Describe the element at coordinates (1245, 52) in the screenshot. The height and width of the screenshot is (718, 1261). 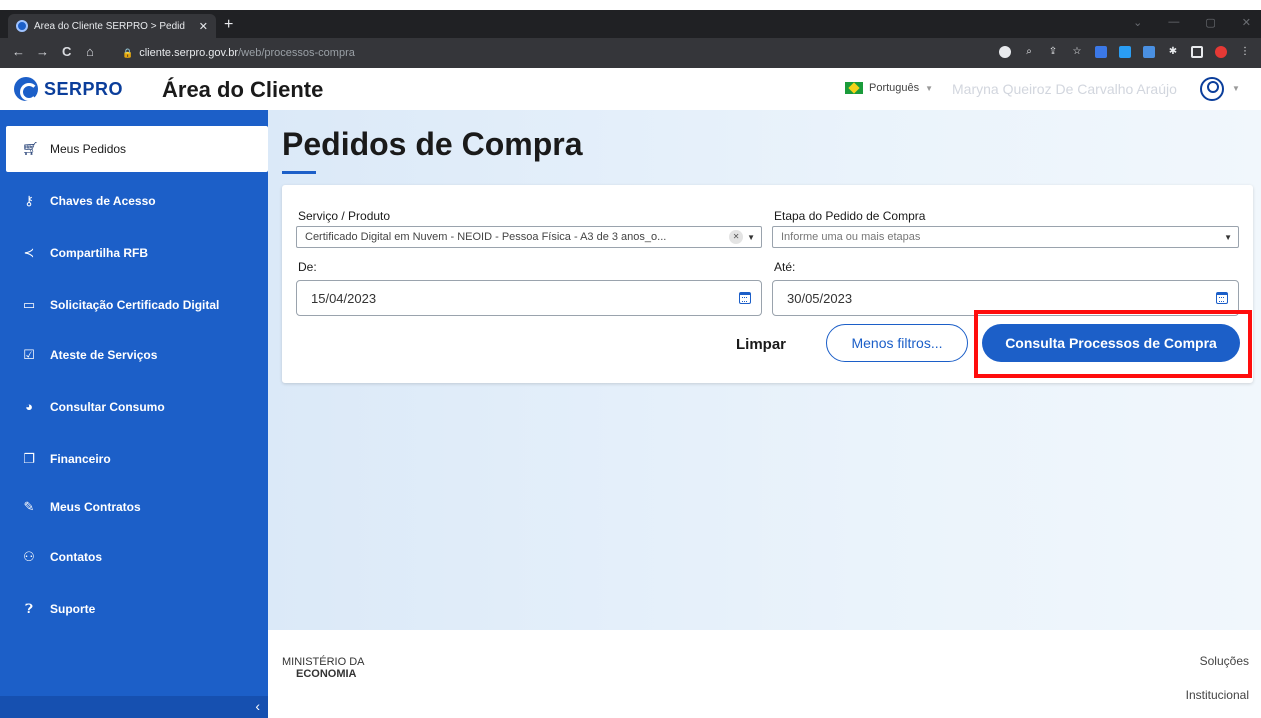
I see `menu-icon: ⋮` at that location.